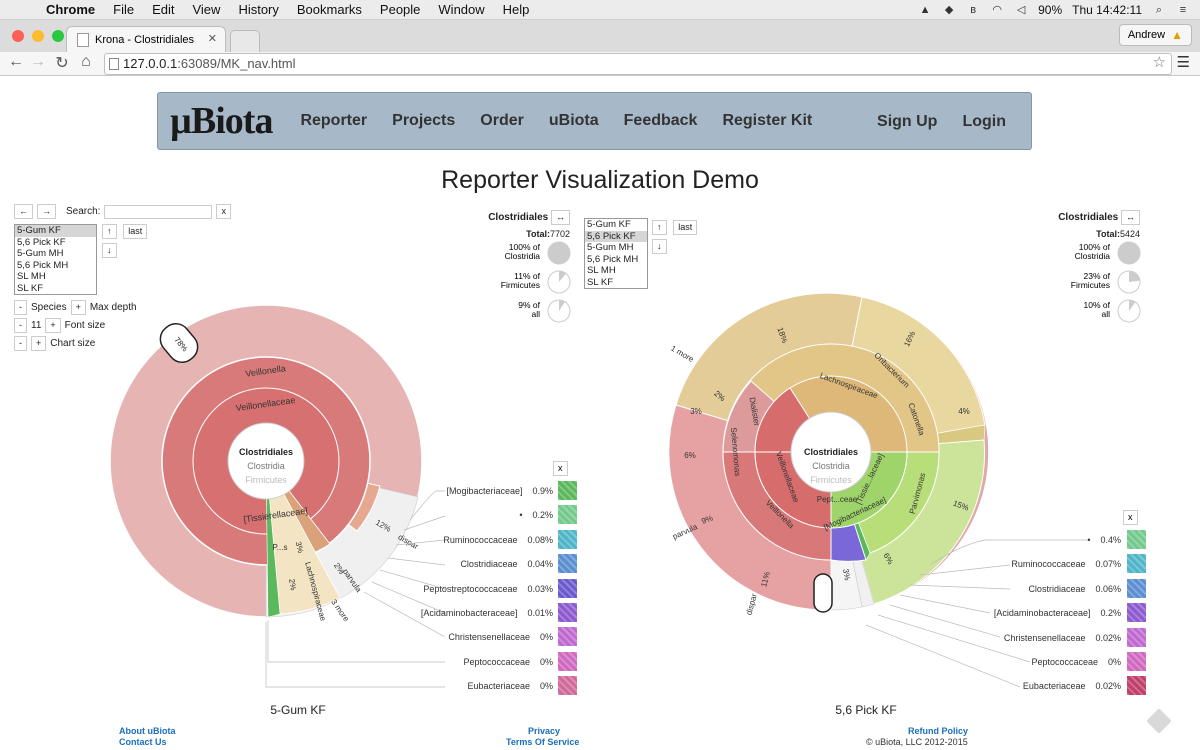 This screenshot has width=1200, height=750. I want to click on legend-item: Clostridiaceae 0.06%, so click(1011, 589).